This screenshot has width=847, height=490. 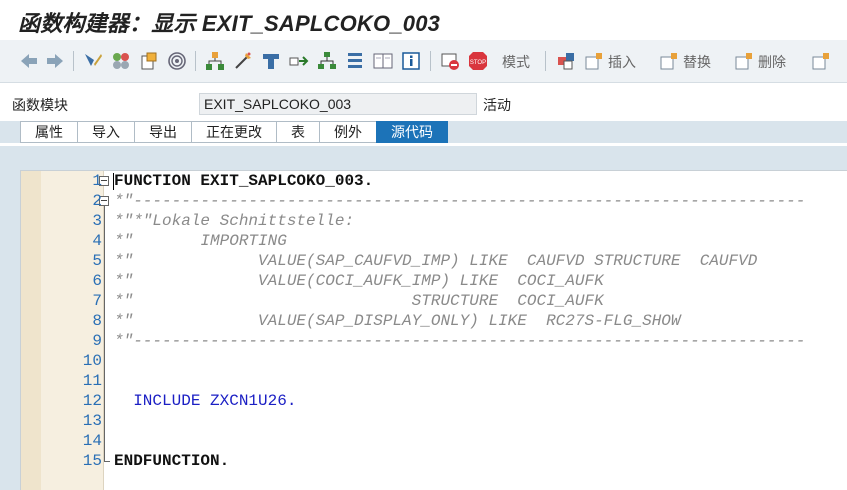 I want to click on navigate-icon, so click(x=299, y=61).